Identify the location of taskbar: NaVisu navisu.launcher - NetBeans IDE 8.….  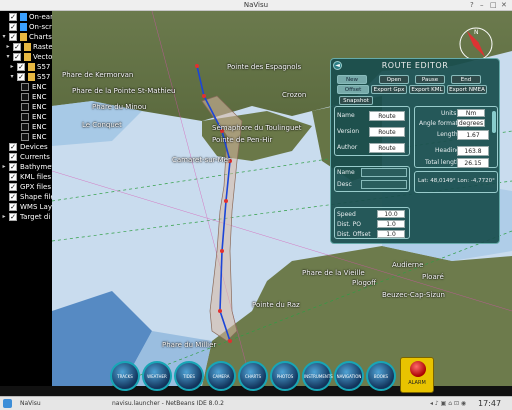
(256, 403).